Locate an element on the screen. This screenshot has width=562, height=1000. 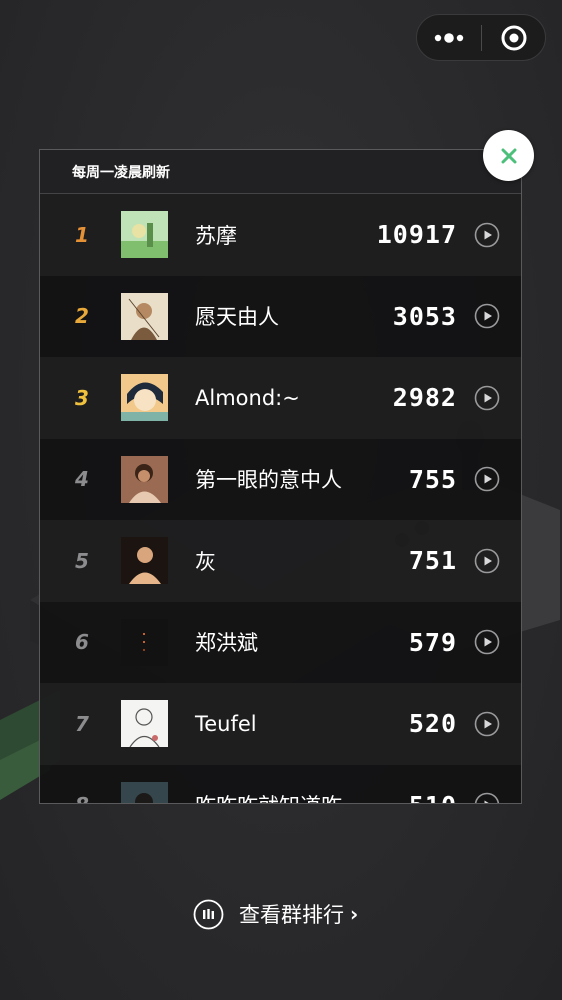
chevron-right-icon: › is located at coordinates (354, 914).